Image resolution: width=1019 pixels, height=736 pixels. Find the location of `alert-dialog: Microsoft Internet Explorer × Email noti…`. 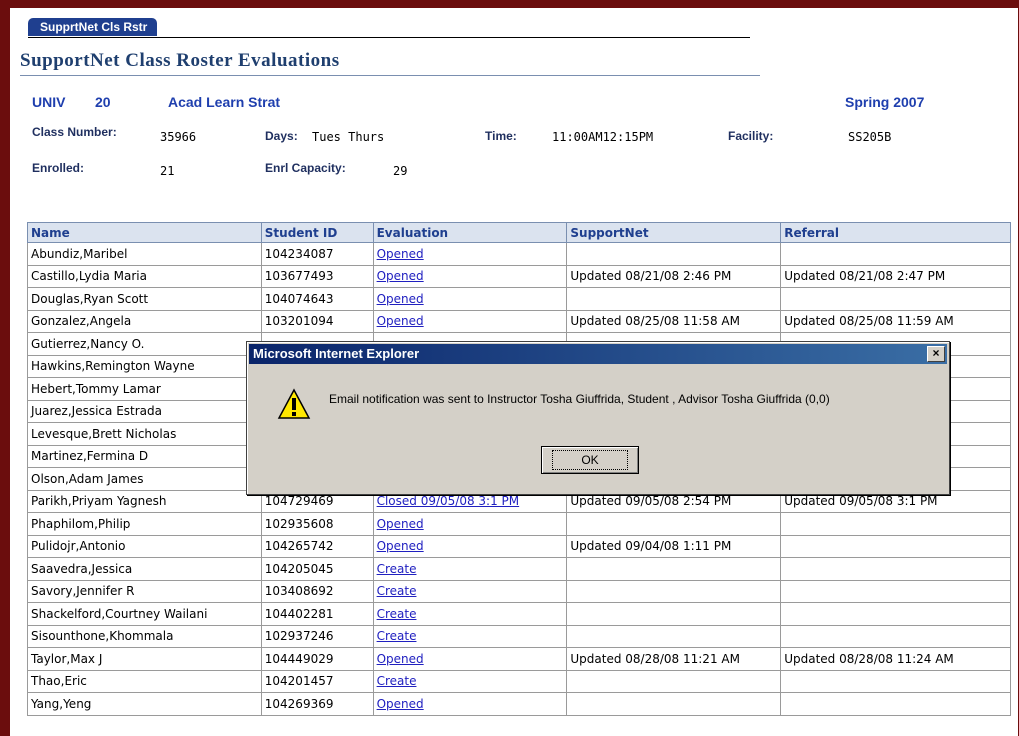

alert-dialog: Microsoft Internet Explorer × Email noti… is located at coordinates (598, 418).